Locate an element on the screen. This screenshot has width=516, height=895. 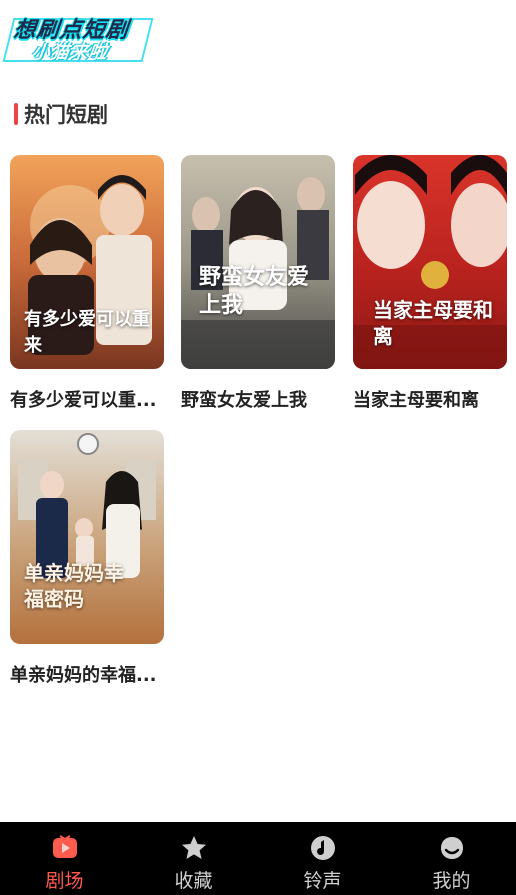
logo-line-2: 小猫来啦 is located at coordinates (70, 52).